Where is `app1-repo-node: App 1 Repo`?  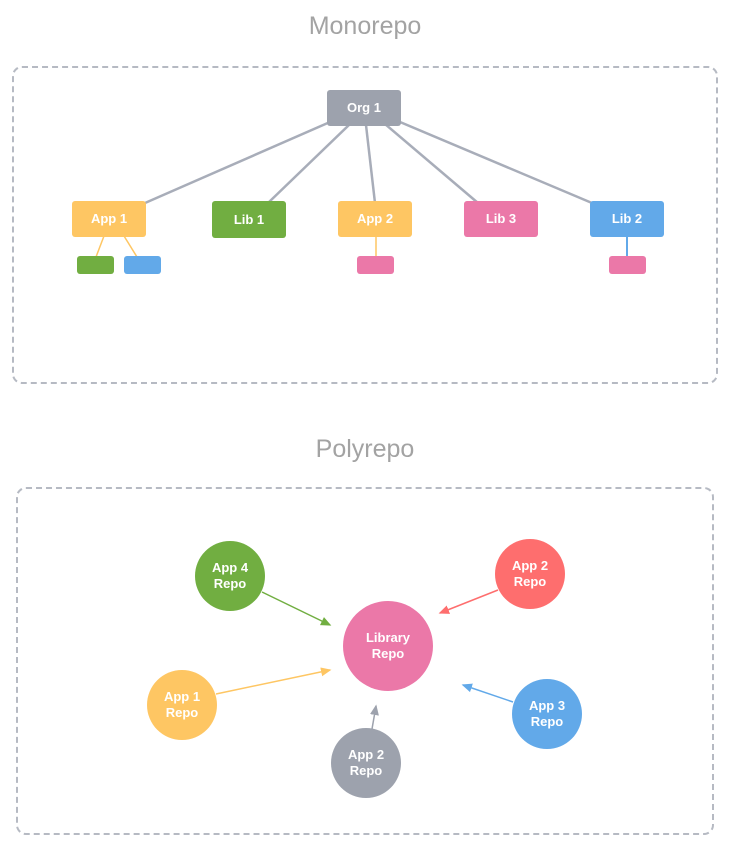
app1-repo-node: App 1 Repo is located at coordinates (182, 705).